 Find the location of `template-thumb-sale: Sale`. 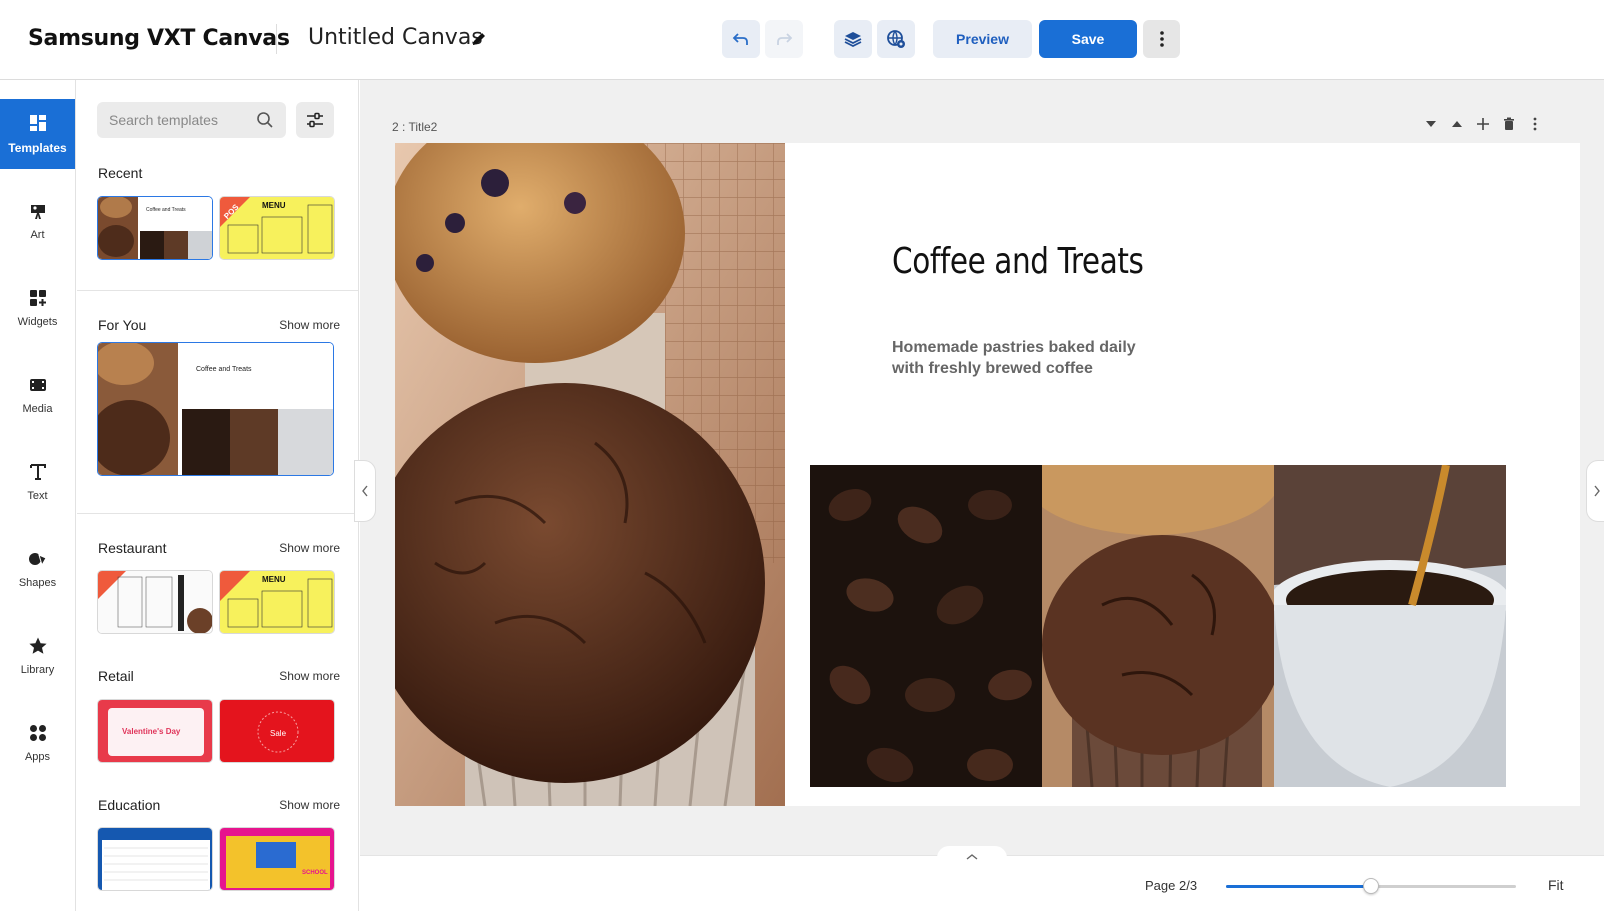

template-thumb-sale: Sale is located at coordinates (277, 731).